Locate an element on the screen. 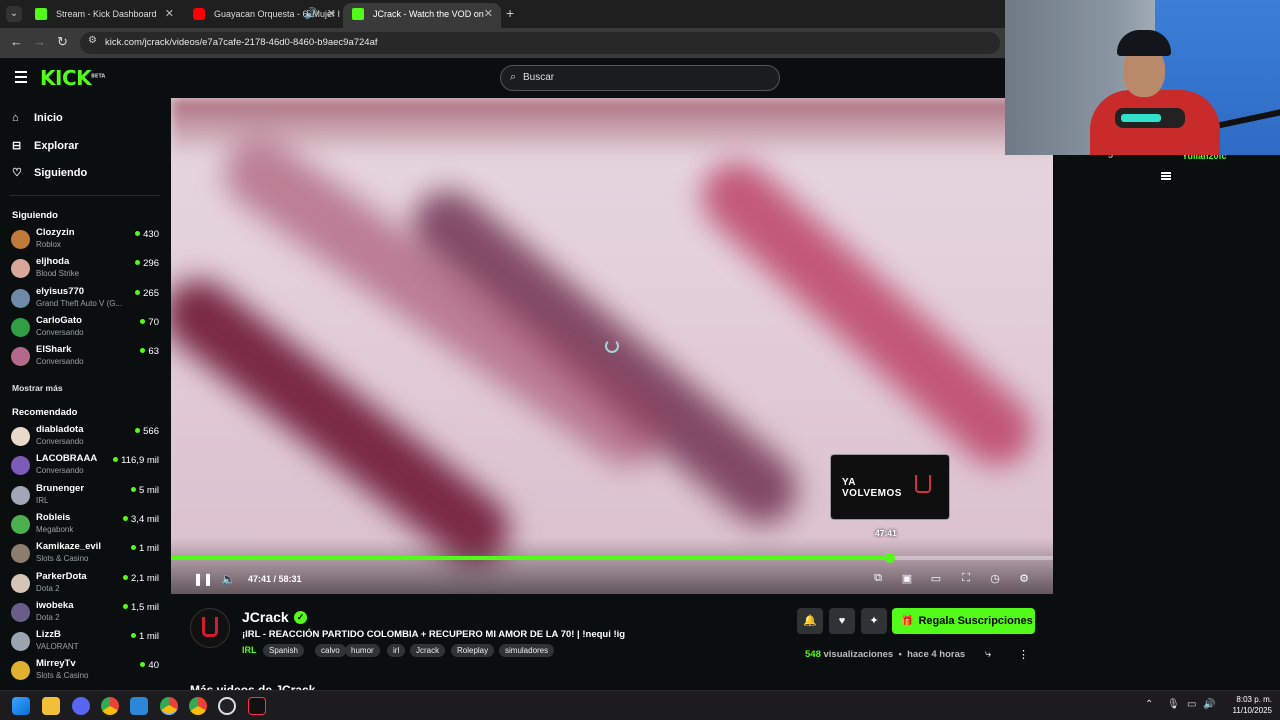 Image resolution: width=1280 pixels, height=720 pixels. sidebar-item-inicio: ⌂ Inicio is located at coordinates (37, 122).